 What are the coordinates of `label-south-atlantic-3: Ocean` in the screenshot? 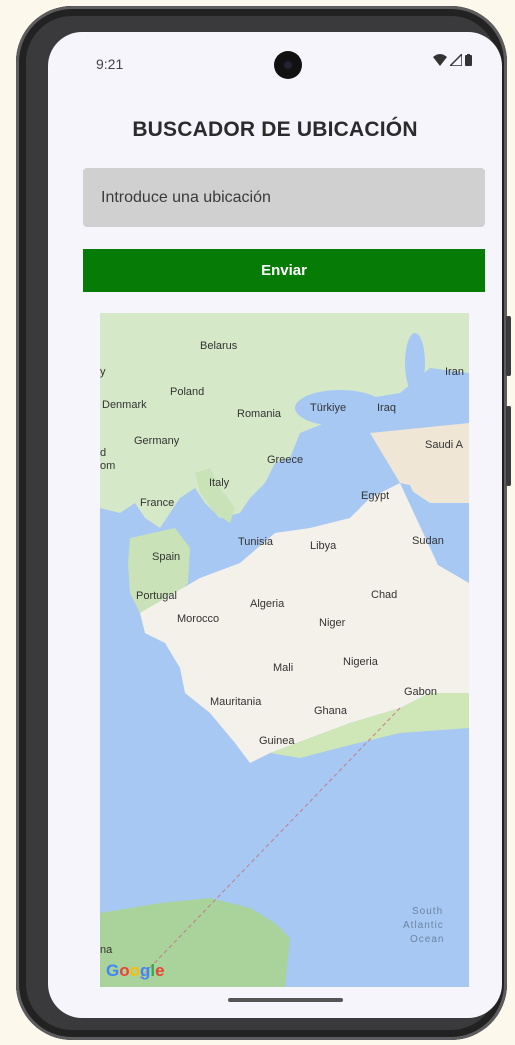 It's located at (427, 939).